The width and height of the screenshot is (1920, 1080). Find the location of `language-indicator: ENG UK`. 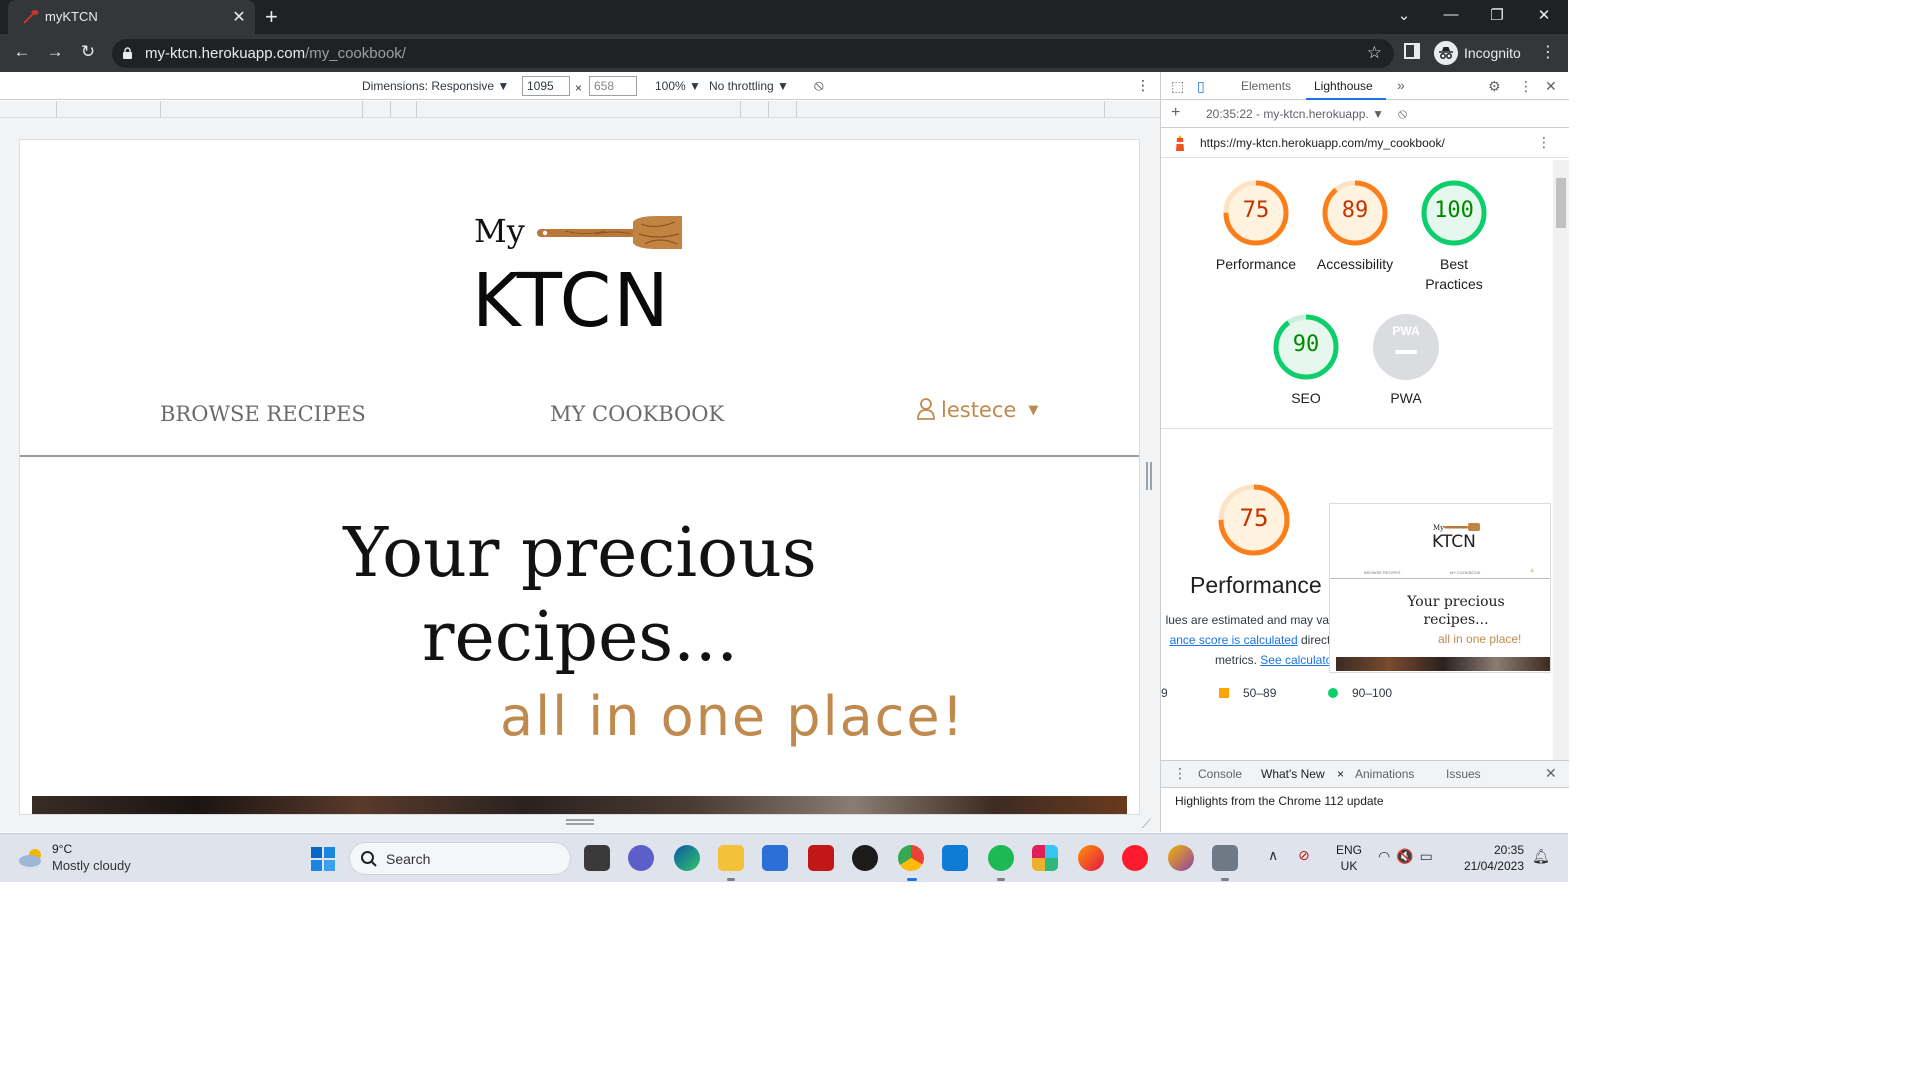

language-indicator: ENG UK is located at coordinates (1349, 858).